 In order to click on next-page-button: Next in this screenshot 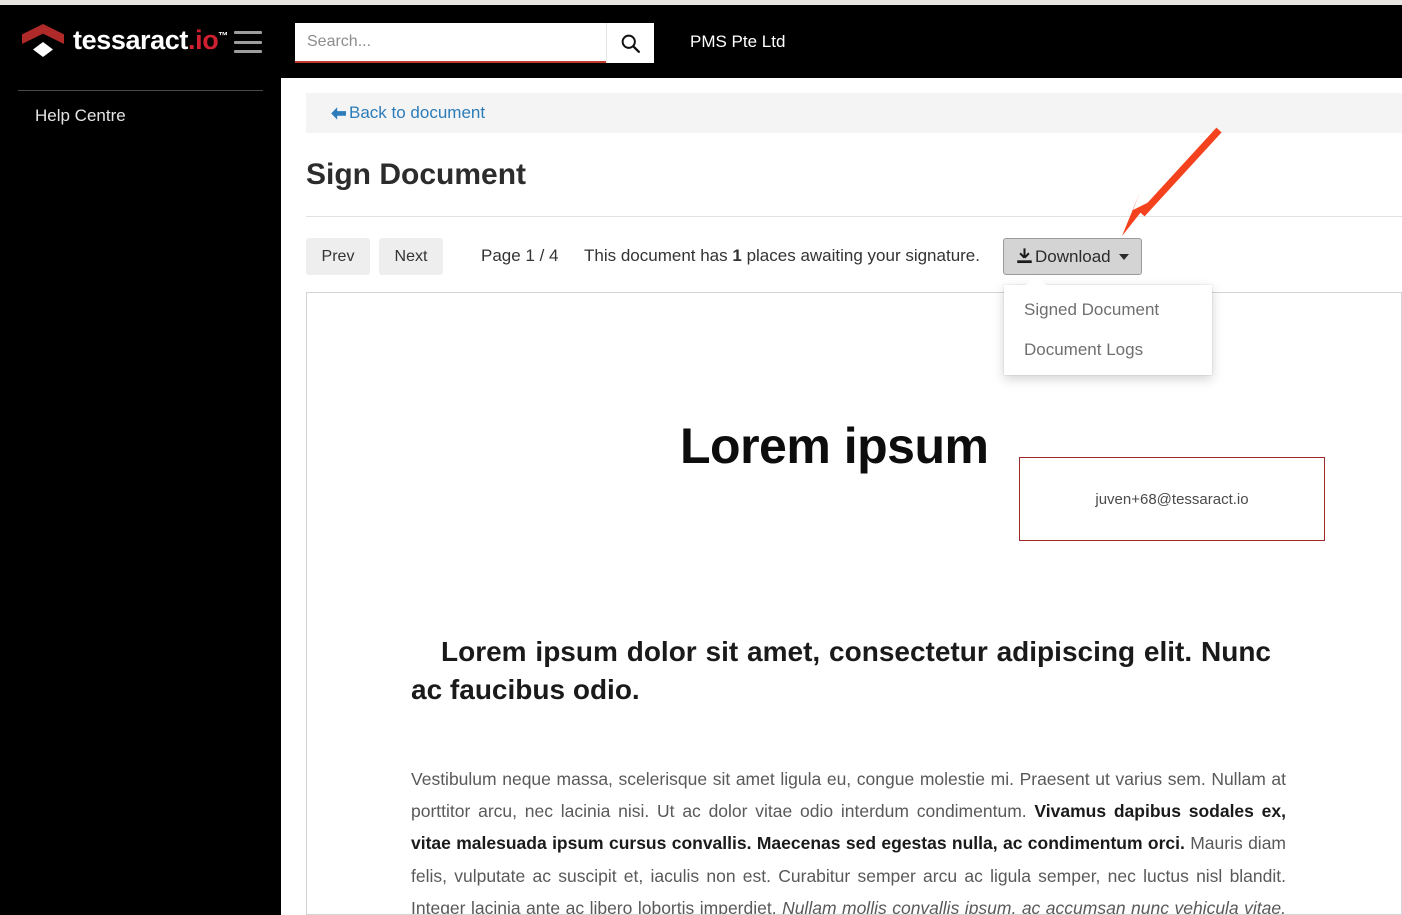, I will do `click(411, 256)`.